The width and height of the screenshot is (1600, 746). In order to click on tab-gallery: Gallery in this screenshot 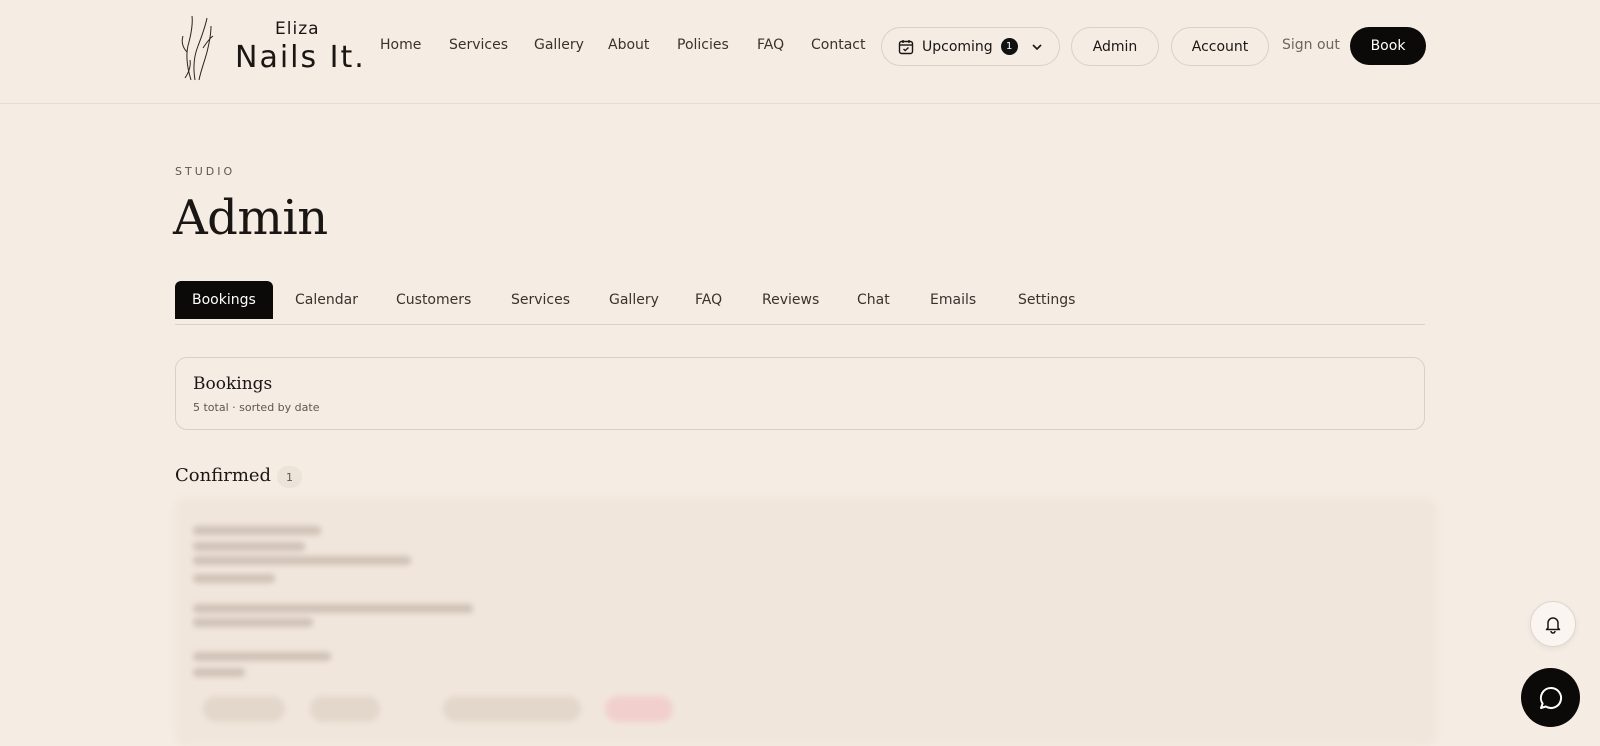, I will do `click(634, 300)`.